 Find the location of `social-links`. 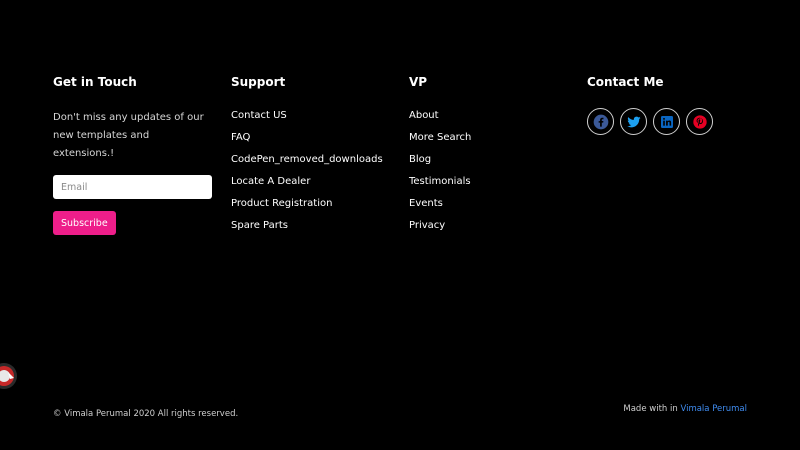

social-links is located at coordinates (669, 121).